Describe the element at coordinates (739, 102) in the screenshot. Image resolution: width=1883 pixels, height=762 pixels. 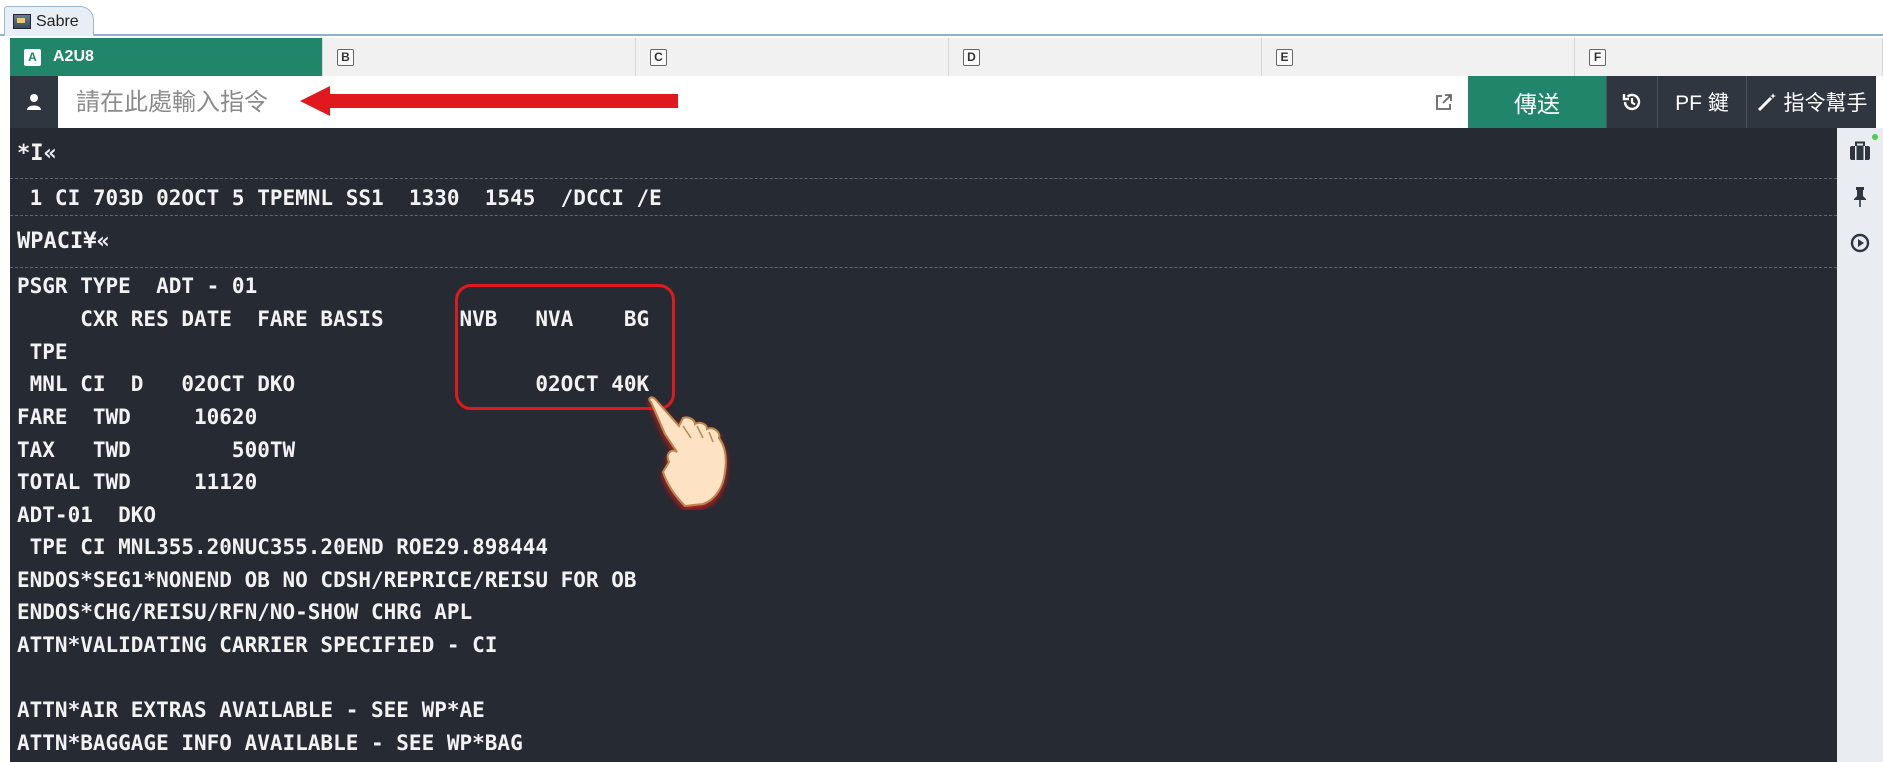
I see `command-input` at that location.